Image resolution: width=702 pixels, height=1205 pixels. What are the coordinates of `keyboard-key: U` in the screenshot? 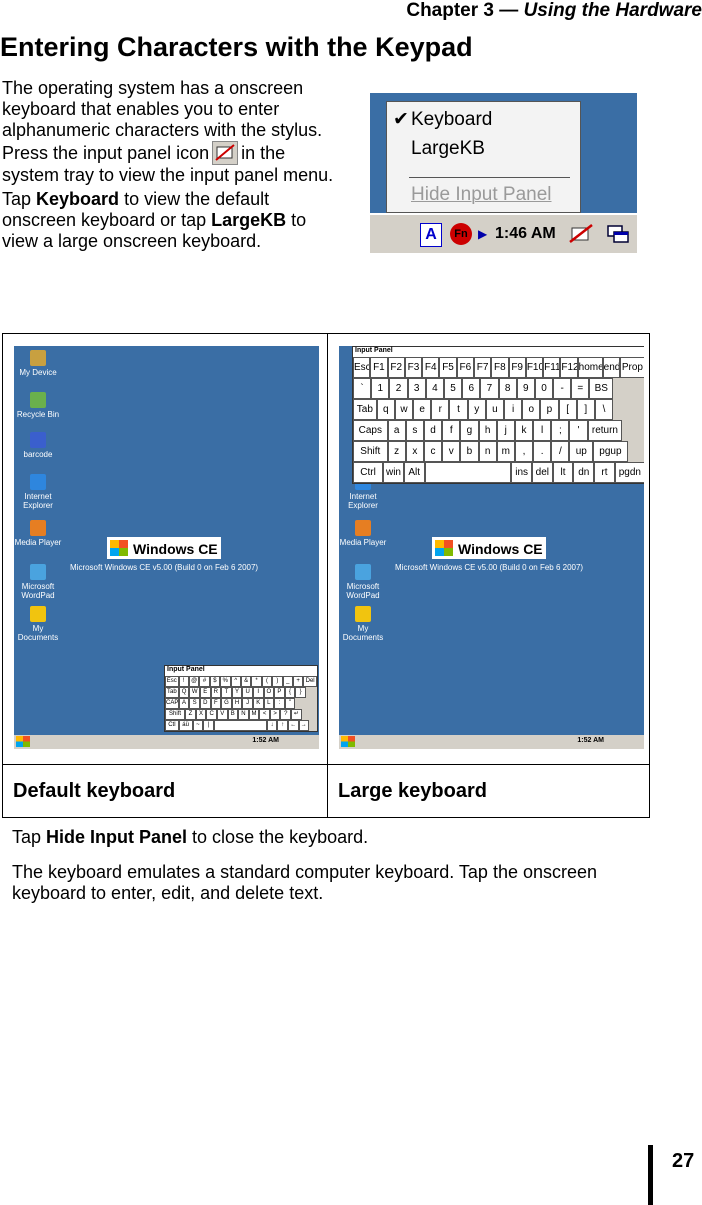 It's located at (247, 692).